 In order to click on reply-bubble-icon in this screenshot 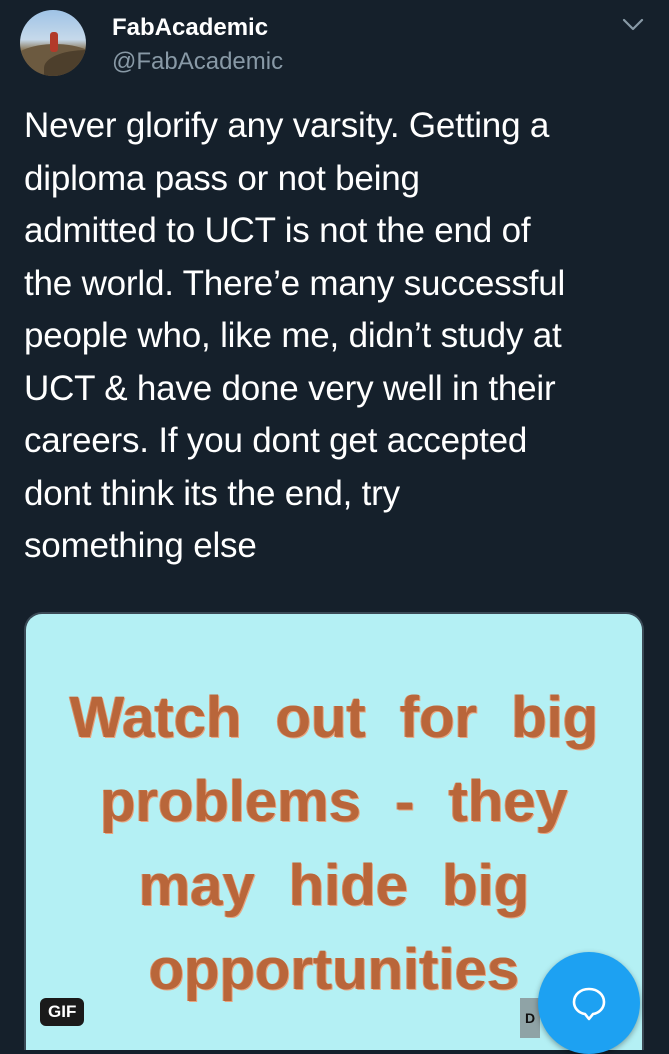, I will do `click(589, 1004)`.